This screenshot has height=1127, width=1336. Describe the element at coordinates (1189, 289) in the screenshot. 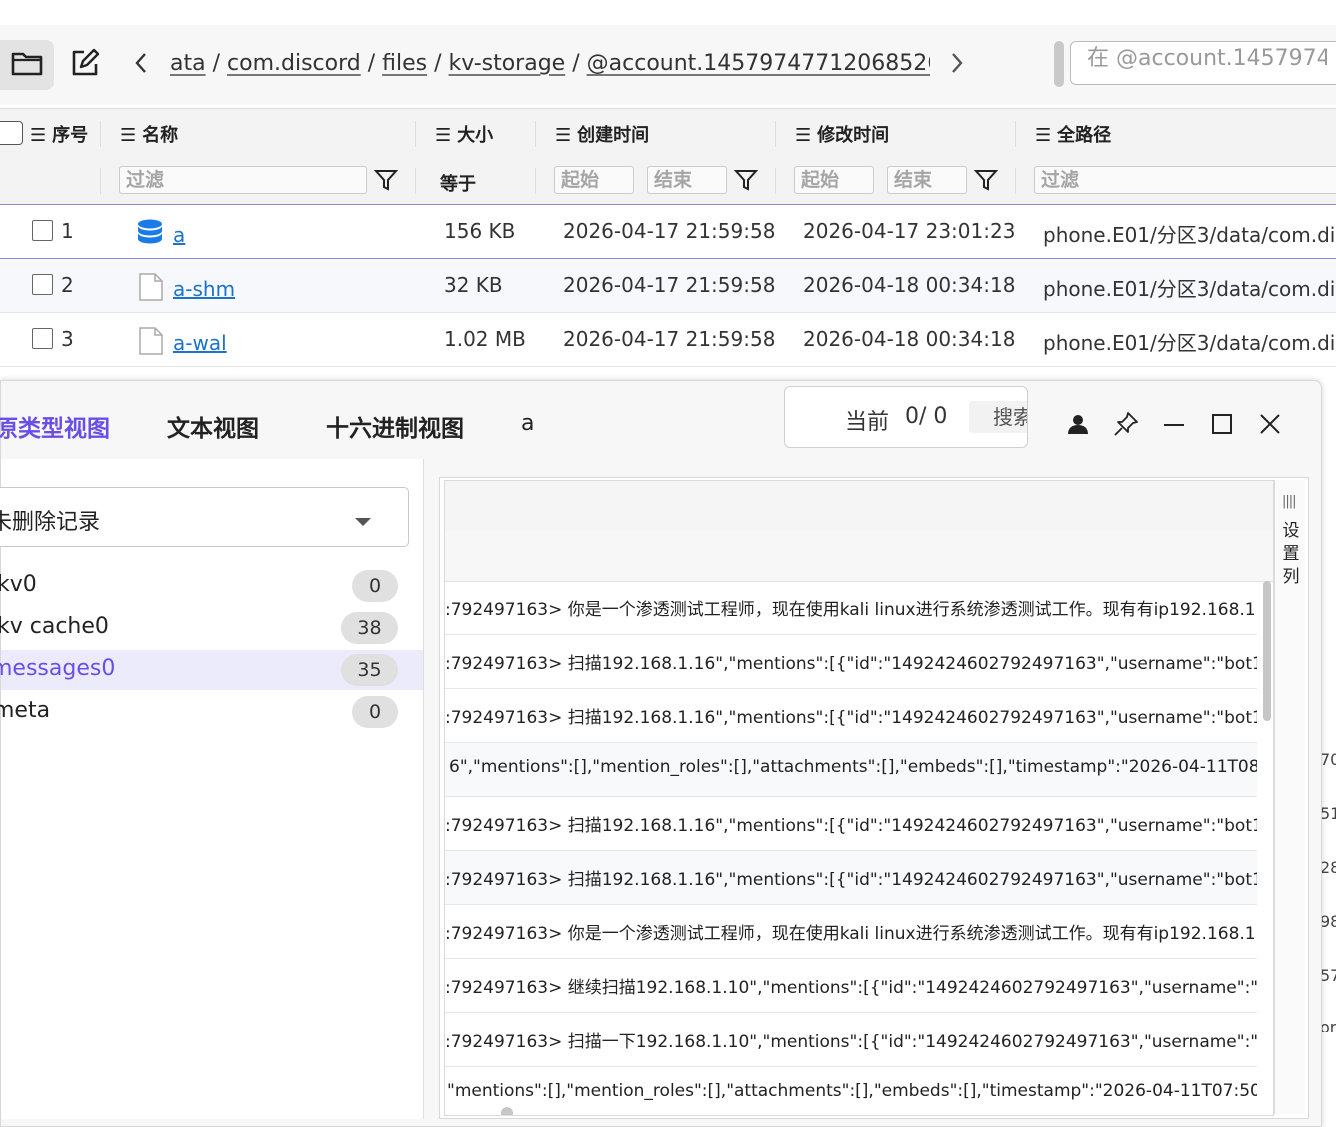

I see `full-path: phone.E01/分区3/data/com.disc` at that location.